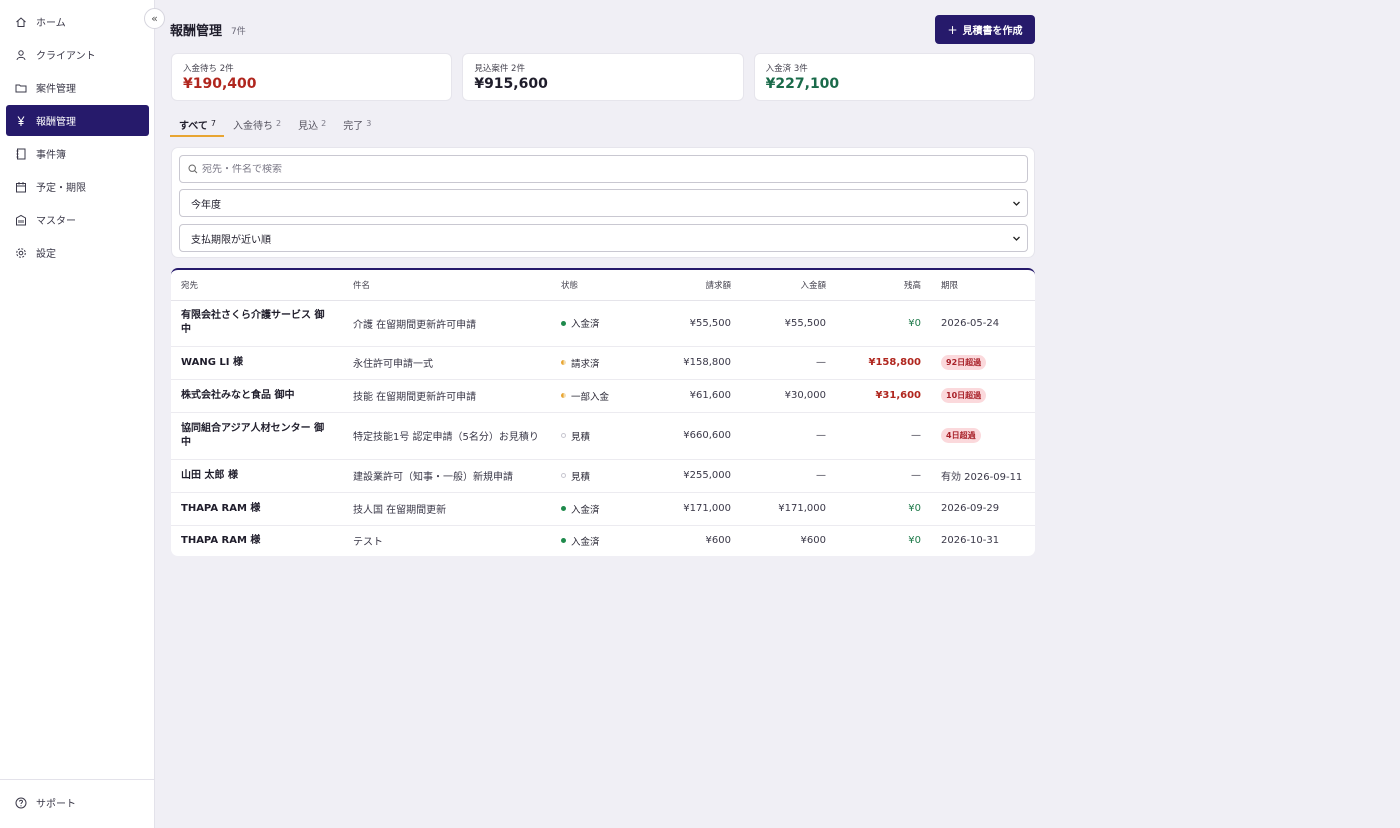 This screenshot has height=828, width=1400. I want to click on cell-billed: ¥171,000, so click(690, 509).